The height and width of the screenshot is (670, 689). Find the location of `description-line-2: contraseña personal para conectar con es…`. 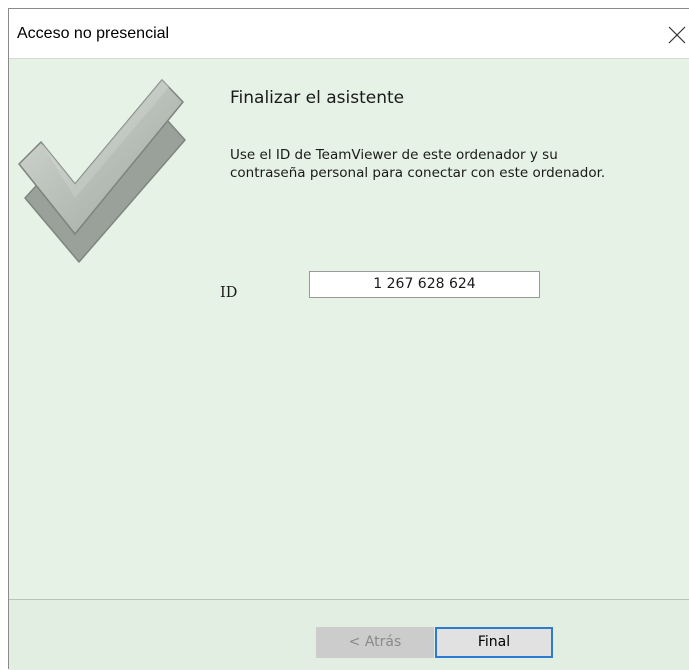

description-line-2: contraseña personal para conectar con es… is located at coordinates (418, 173).